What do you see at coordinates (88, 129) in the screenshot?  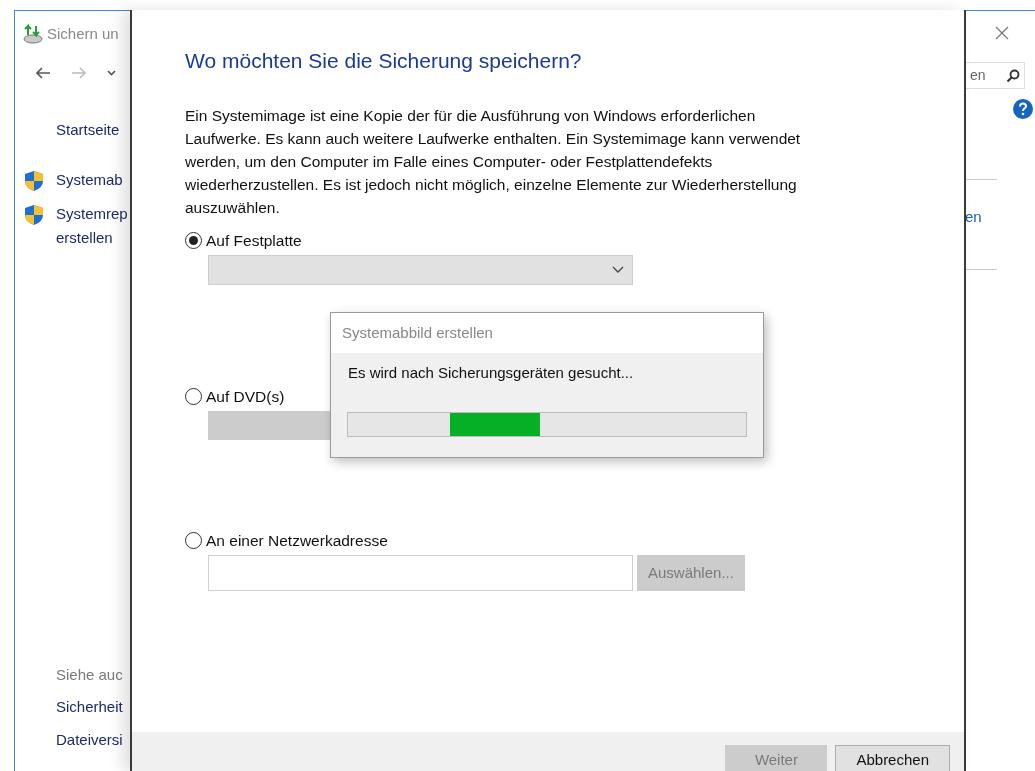 I see `sidebar-link: Startseite` at bounding box center [88, 129].